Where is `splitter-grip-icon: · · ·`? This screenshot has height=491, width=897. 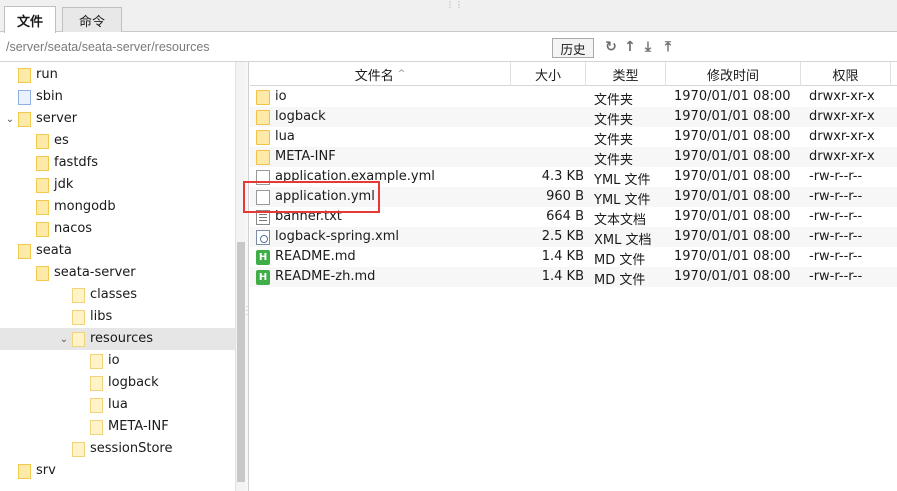 splitter-grip-icon: · · · is located at coordinates (247, 311).